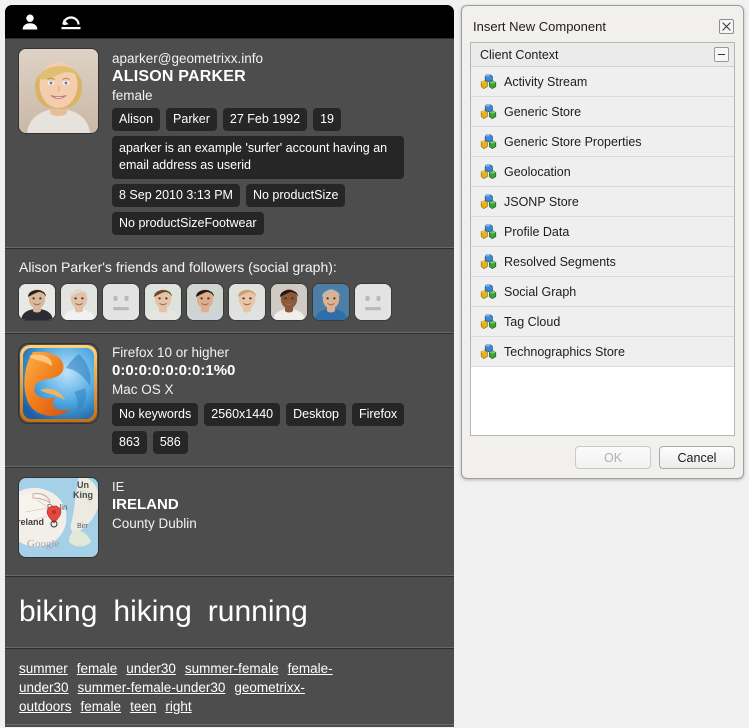 The height and width of the screenshot is (728, 749). Describe the element at coordinates (602, 26) in the screenshot. I see `dialog-titlebar: Insert New Component` at that location.